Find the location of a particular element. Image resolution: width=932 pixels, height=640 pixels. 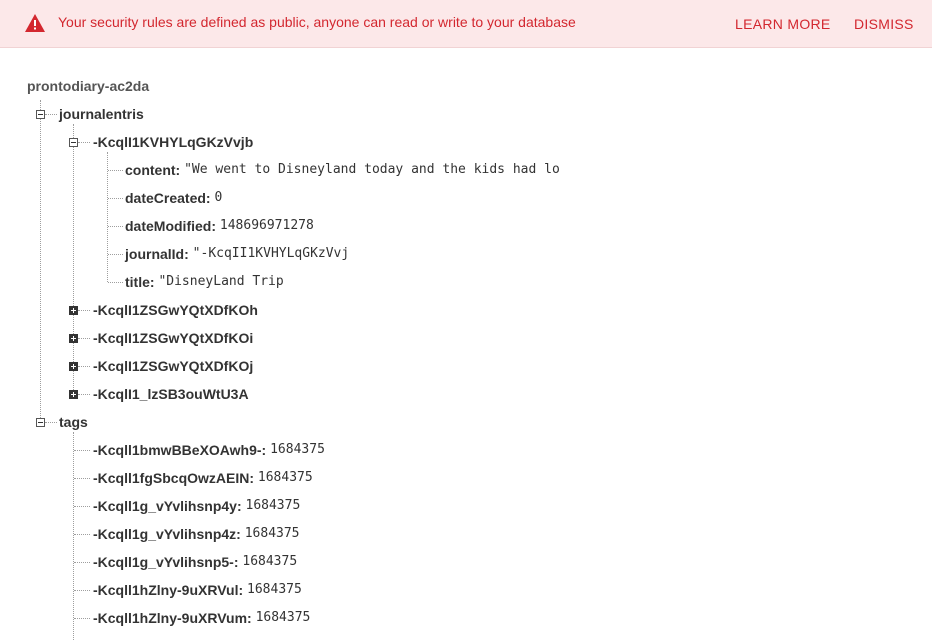

tree-root: prontodiary-ac2da is located at coordinates (88, 86).